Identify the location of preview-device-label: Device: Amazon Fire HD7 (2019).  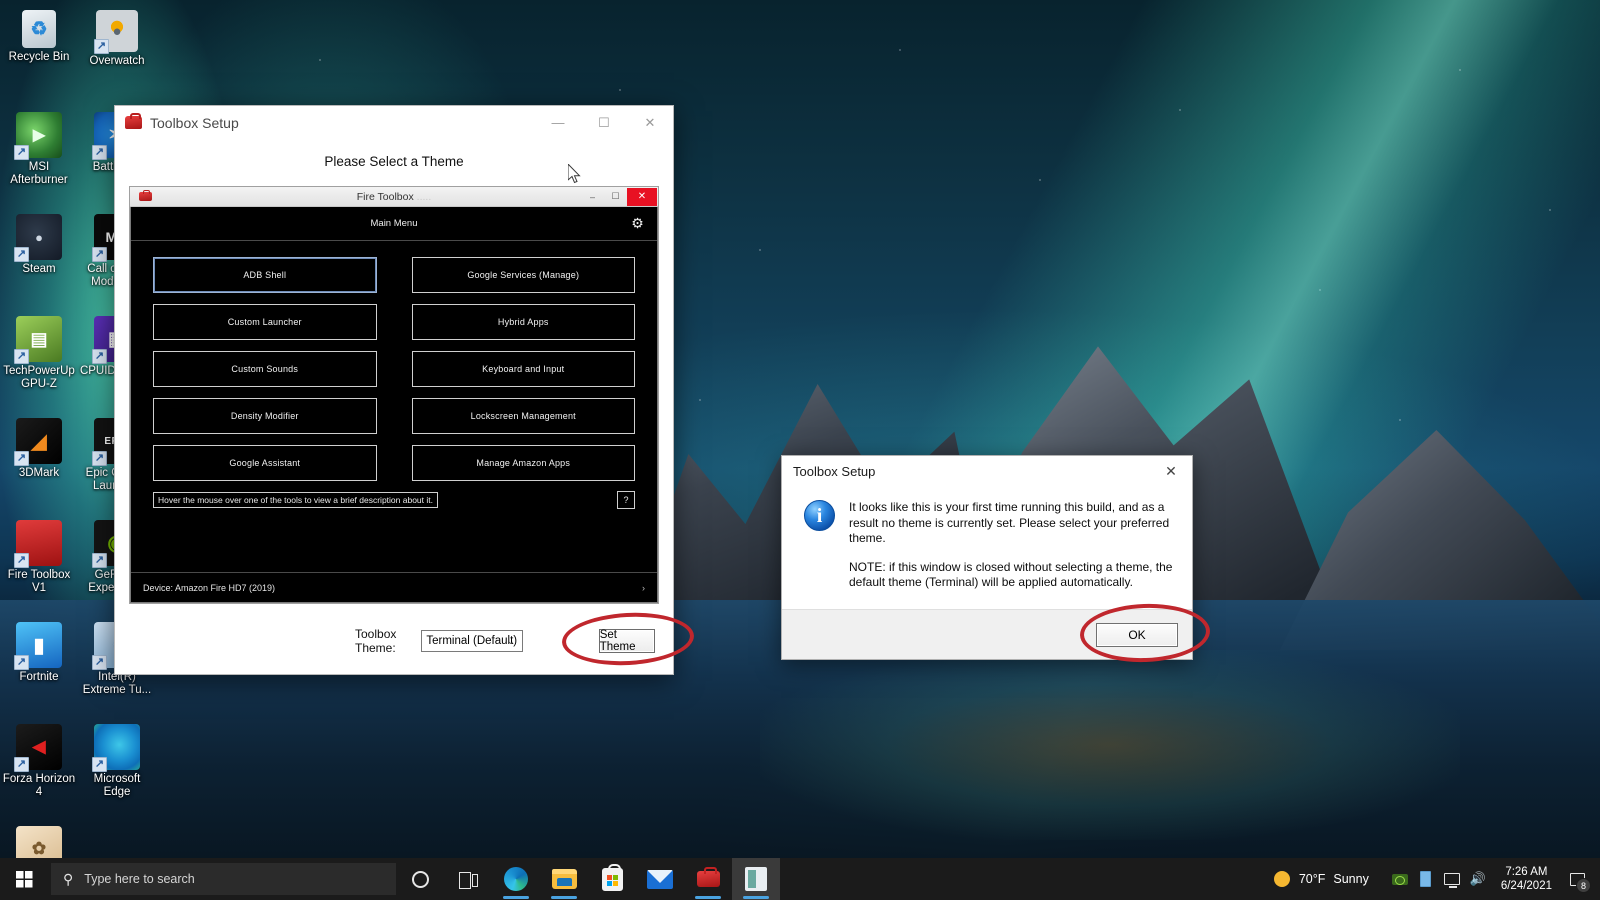
(209, 587).